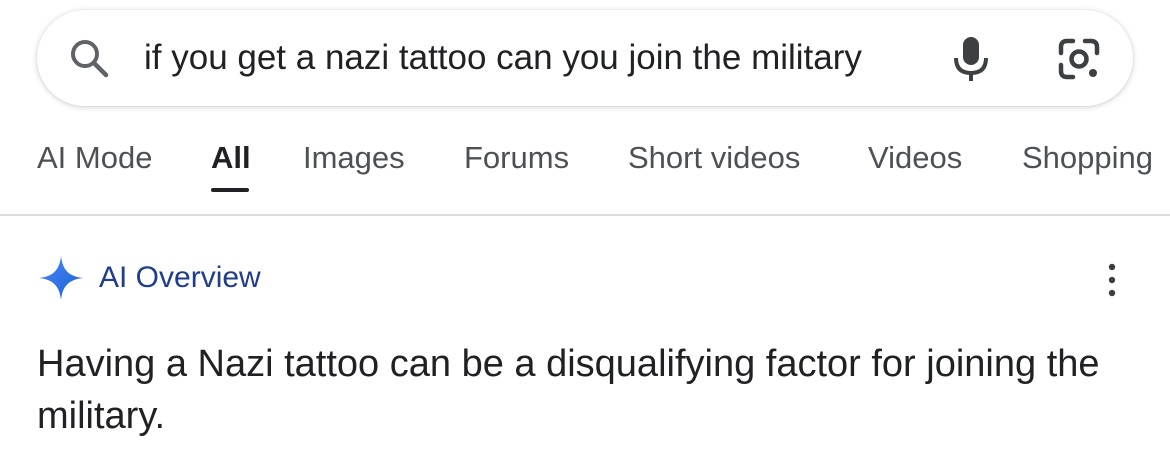 This screenshot has height=474, width=1170. I want to click on ai-overview-title: AI Overview, so click(180, 277).